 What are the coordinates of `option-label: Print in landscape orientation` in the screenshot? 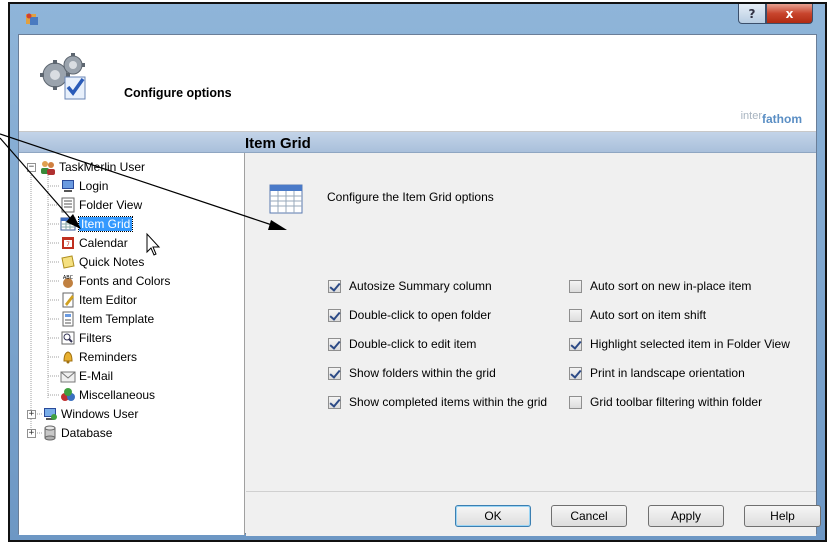 It's located at (667, 373).